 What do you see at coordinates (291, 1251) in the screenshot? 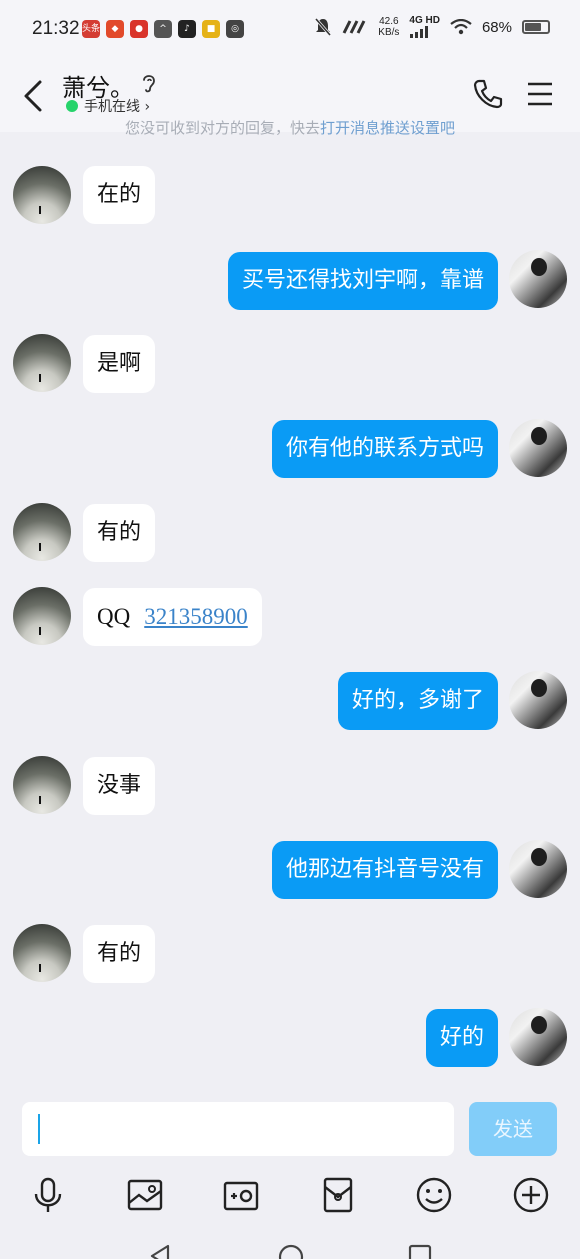
I see `nav-home-icon` at bounding box center [291, 1251].